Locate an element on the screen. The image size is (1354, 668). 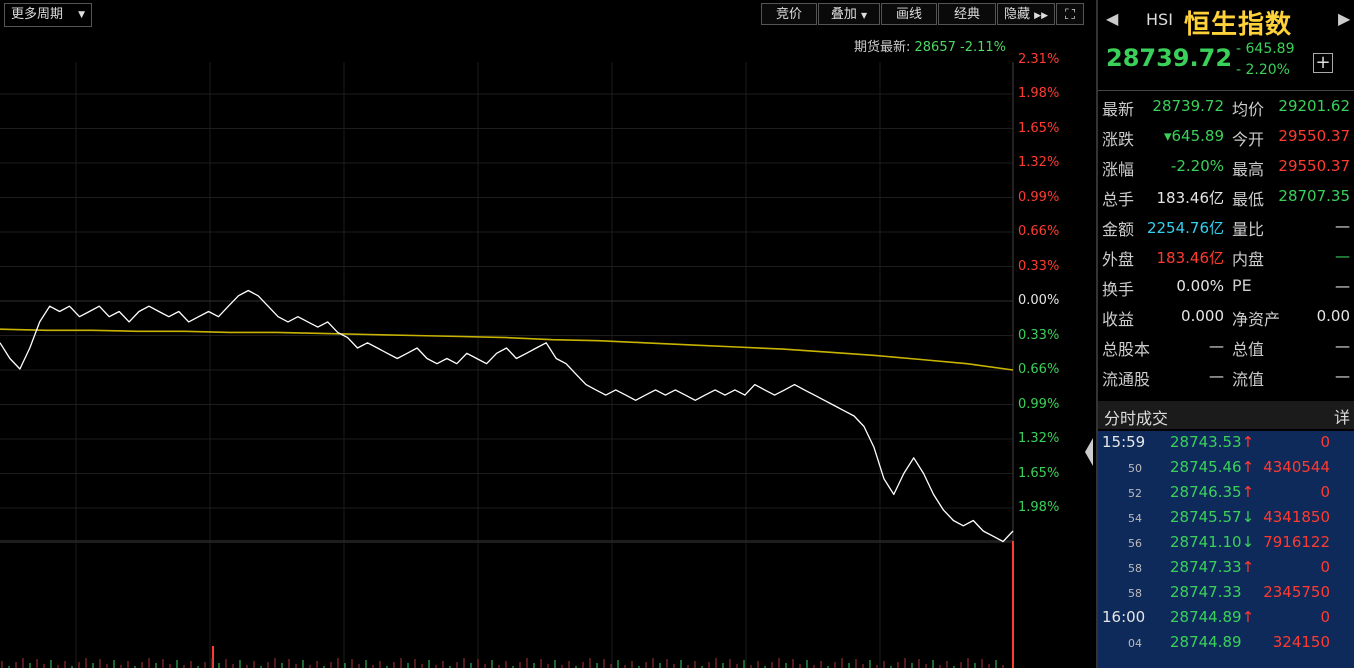
trade-price: 28747.33 is located at coordinates (1206, 592).